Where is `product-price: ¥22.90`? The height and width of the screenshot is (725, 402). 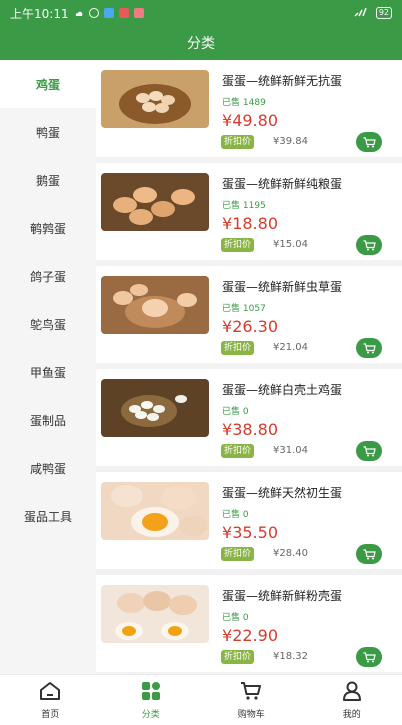
product-price: ¥22.90 is located at coordinates (250, 635).